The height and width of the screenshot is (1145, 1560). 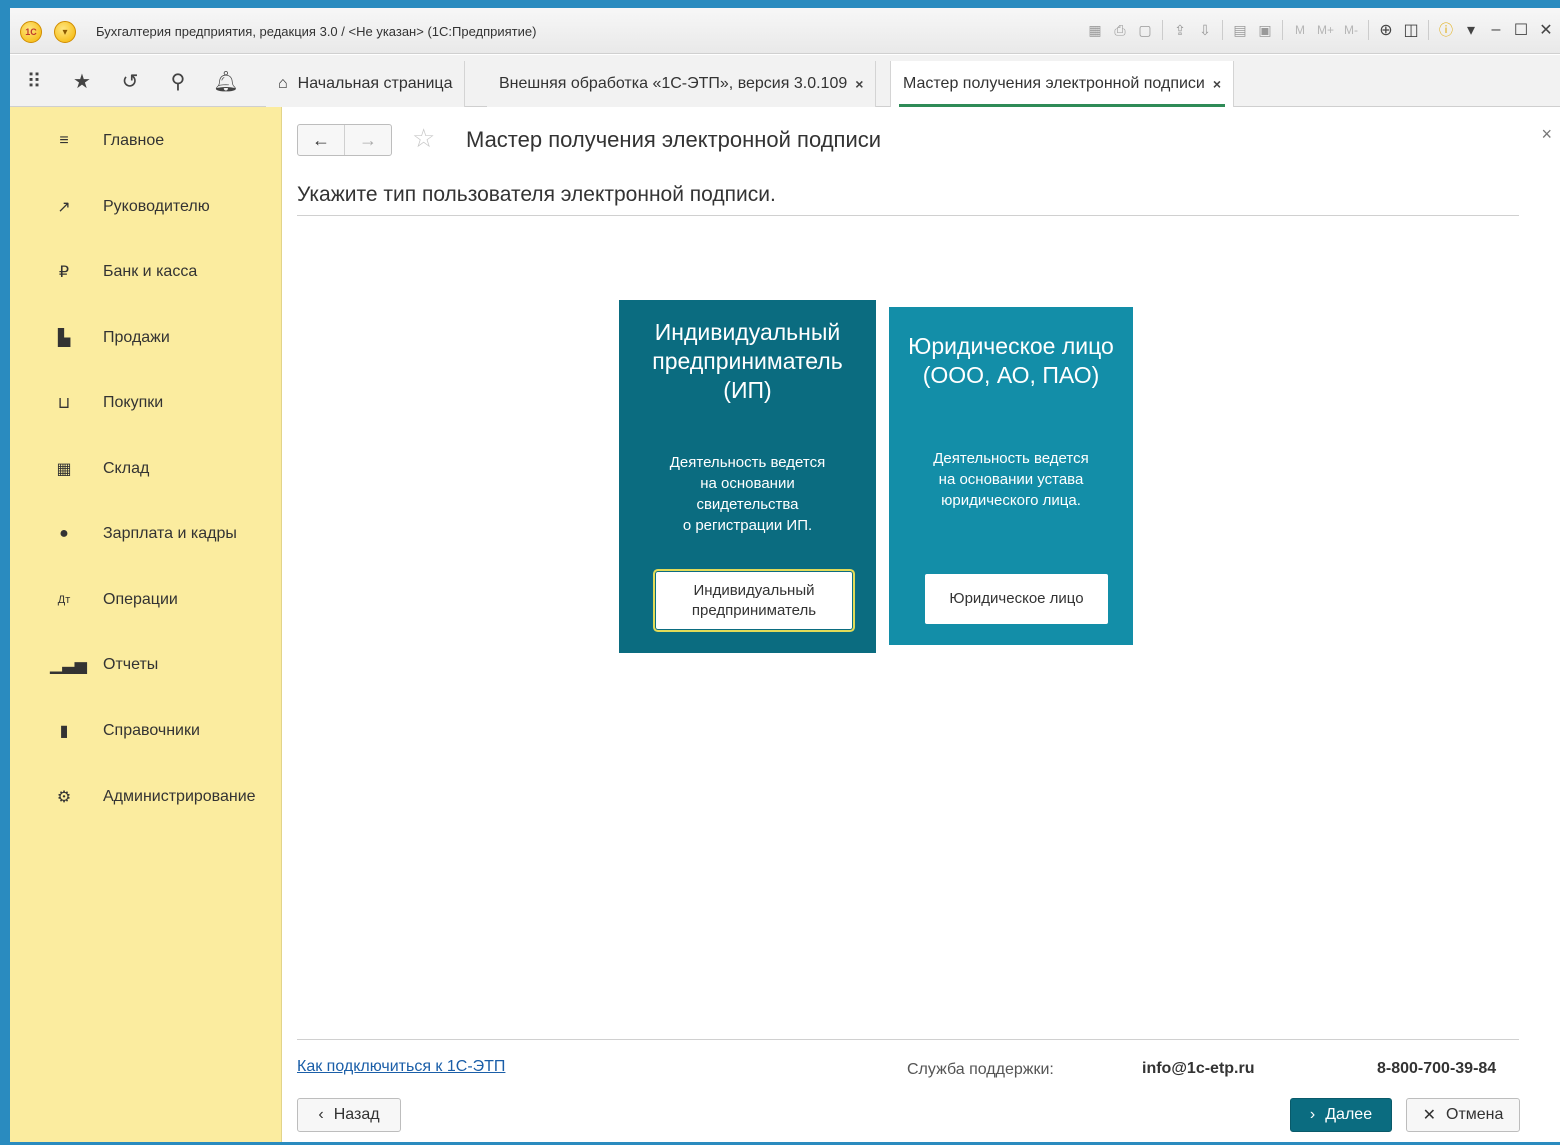 What do you see at coordinates (283, 83) in the screenshot?
I see `home-icon: ⌂` at bounding box center [283, 83].